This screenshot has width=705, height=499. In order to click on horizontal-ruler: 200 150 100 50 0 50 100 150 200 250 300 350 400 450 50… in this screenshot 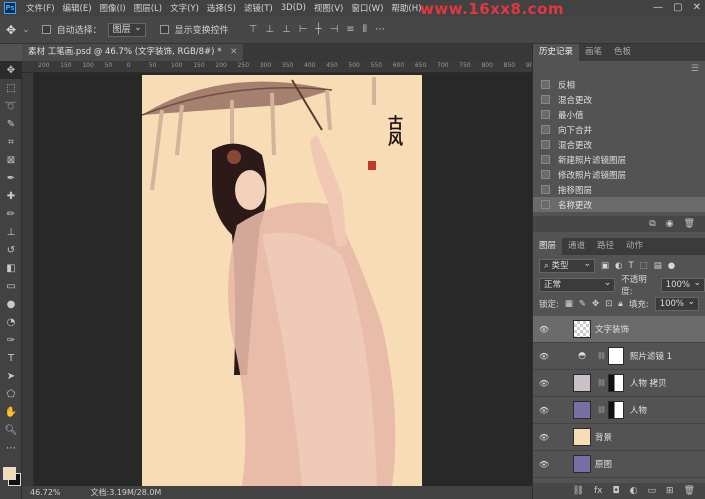, I will do `click(279, 67)`.